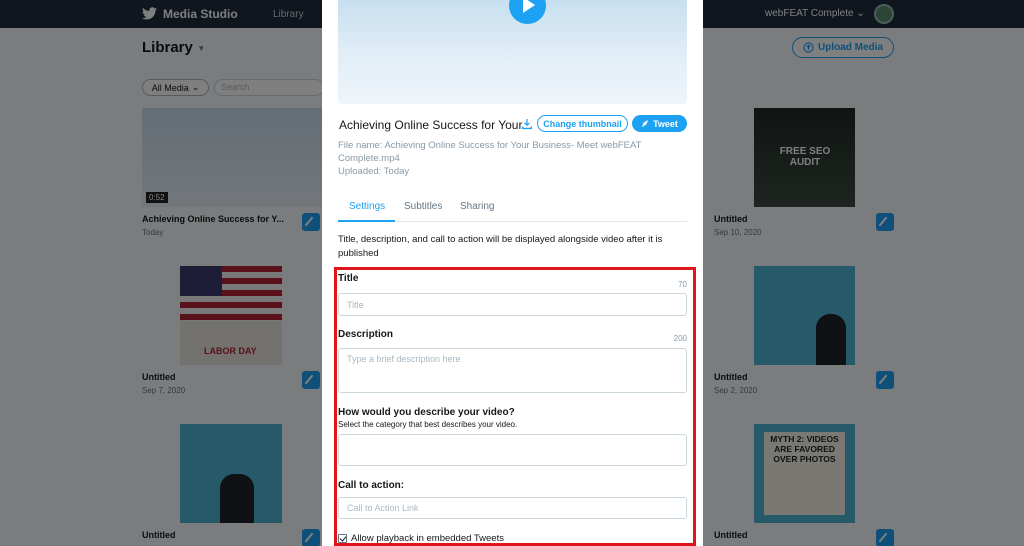 The image size is (1024, 546). I want to click on cta-label: Call to action:, so click(371, 485).